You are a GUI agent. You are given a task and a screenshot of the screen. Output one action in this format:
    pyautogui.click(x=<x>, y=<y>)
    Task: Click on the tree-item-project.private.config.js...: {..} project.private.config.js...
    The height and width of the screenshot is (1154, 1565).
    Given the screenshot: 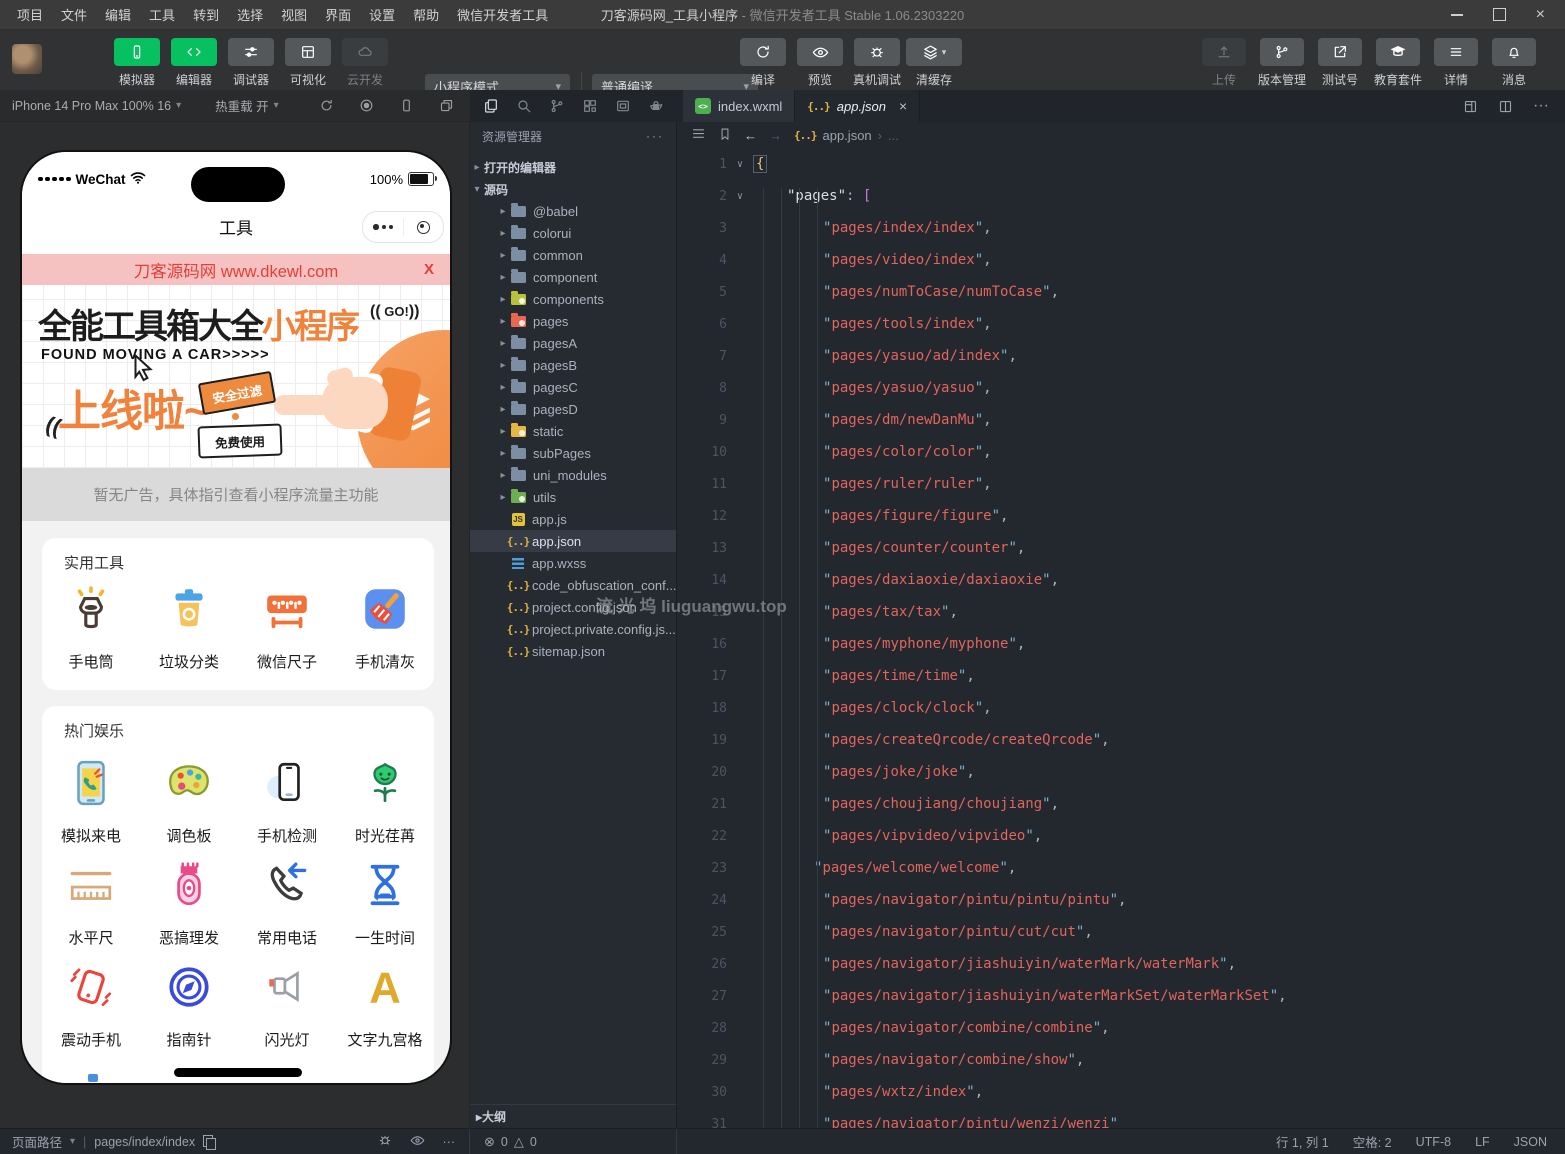 What is the action you would take?
    pyautogui.click(x=573, y=629)
    